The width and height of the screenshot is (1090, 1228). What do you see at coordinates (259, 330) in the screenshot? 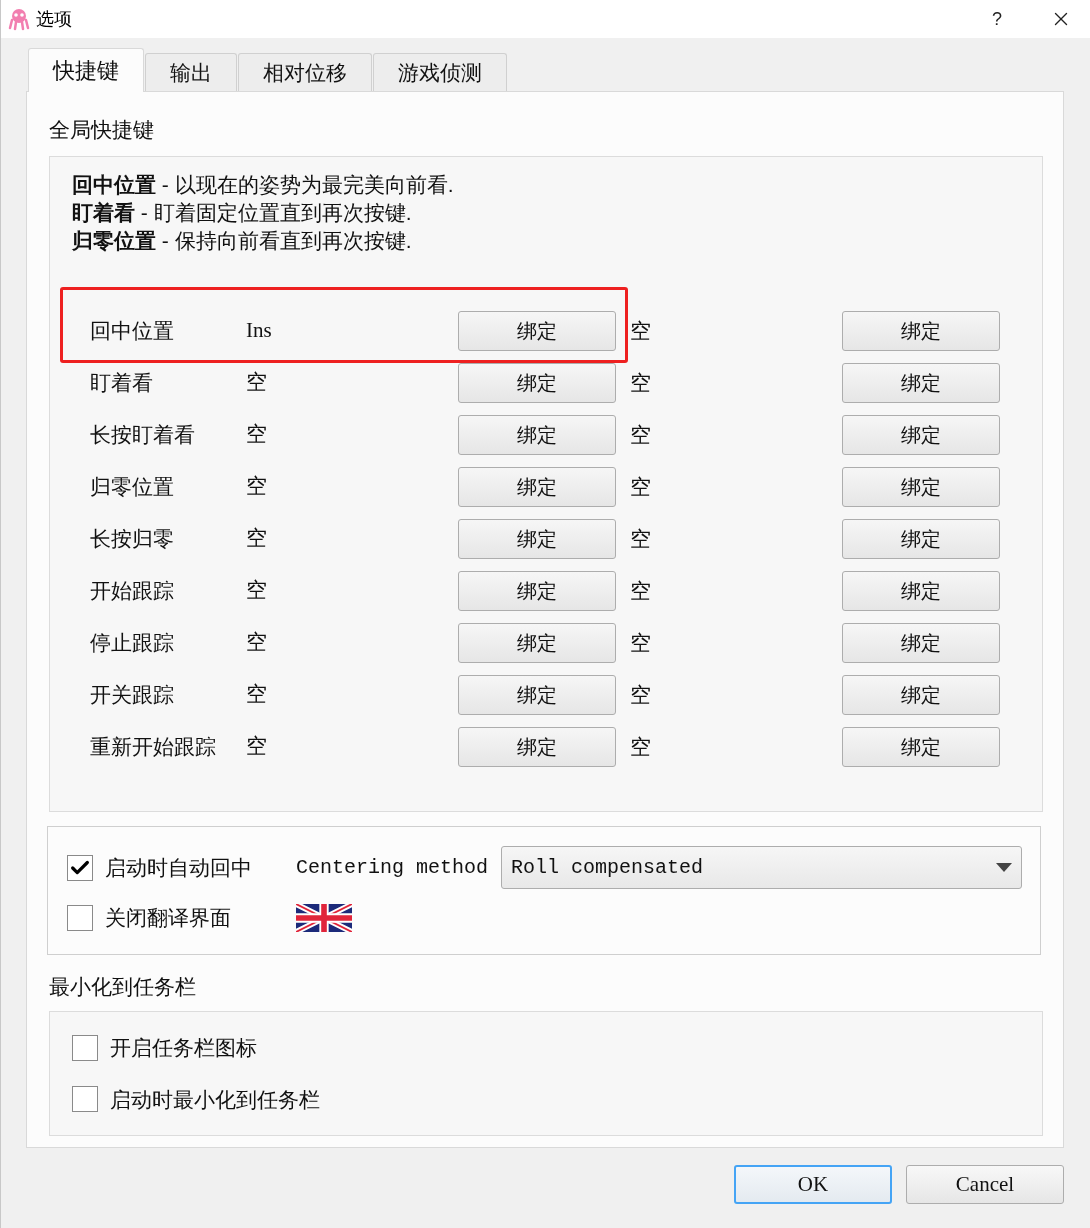
I see `key-value: Ins` at bounding box center [259, 330].